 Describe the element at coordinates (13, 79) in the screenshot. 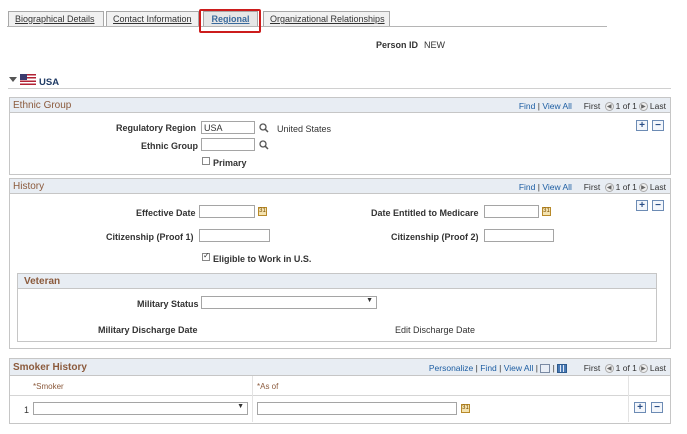

I see `collapse-arrow-icon` at that location.